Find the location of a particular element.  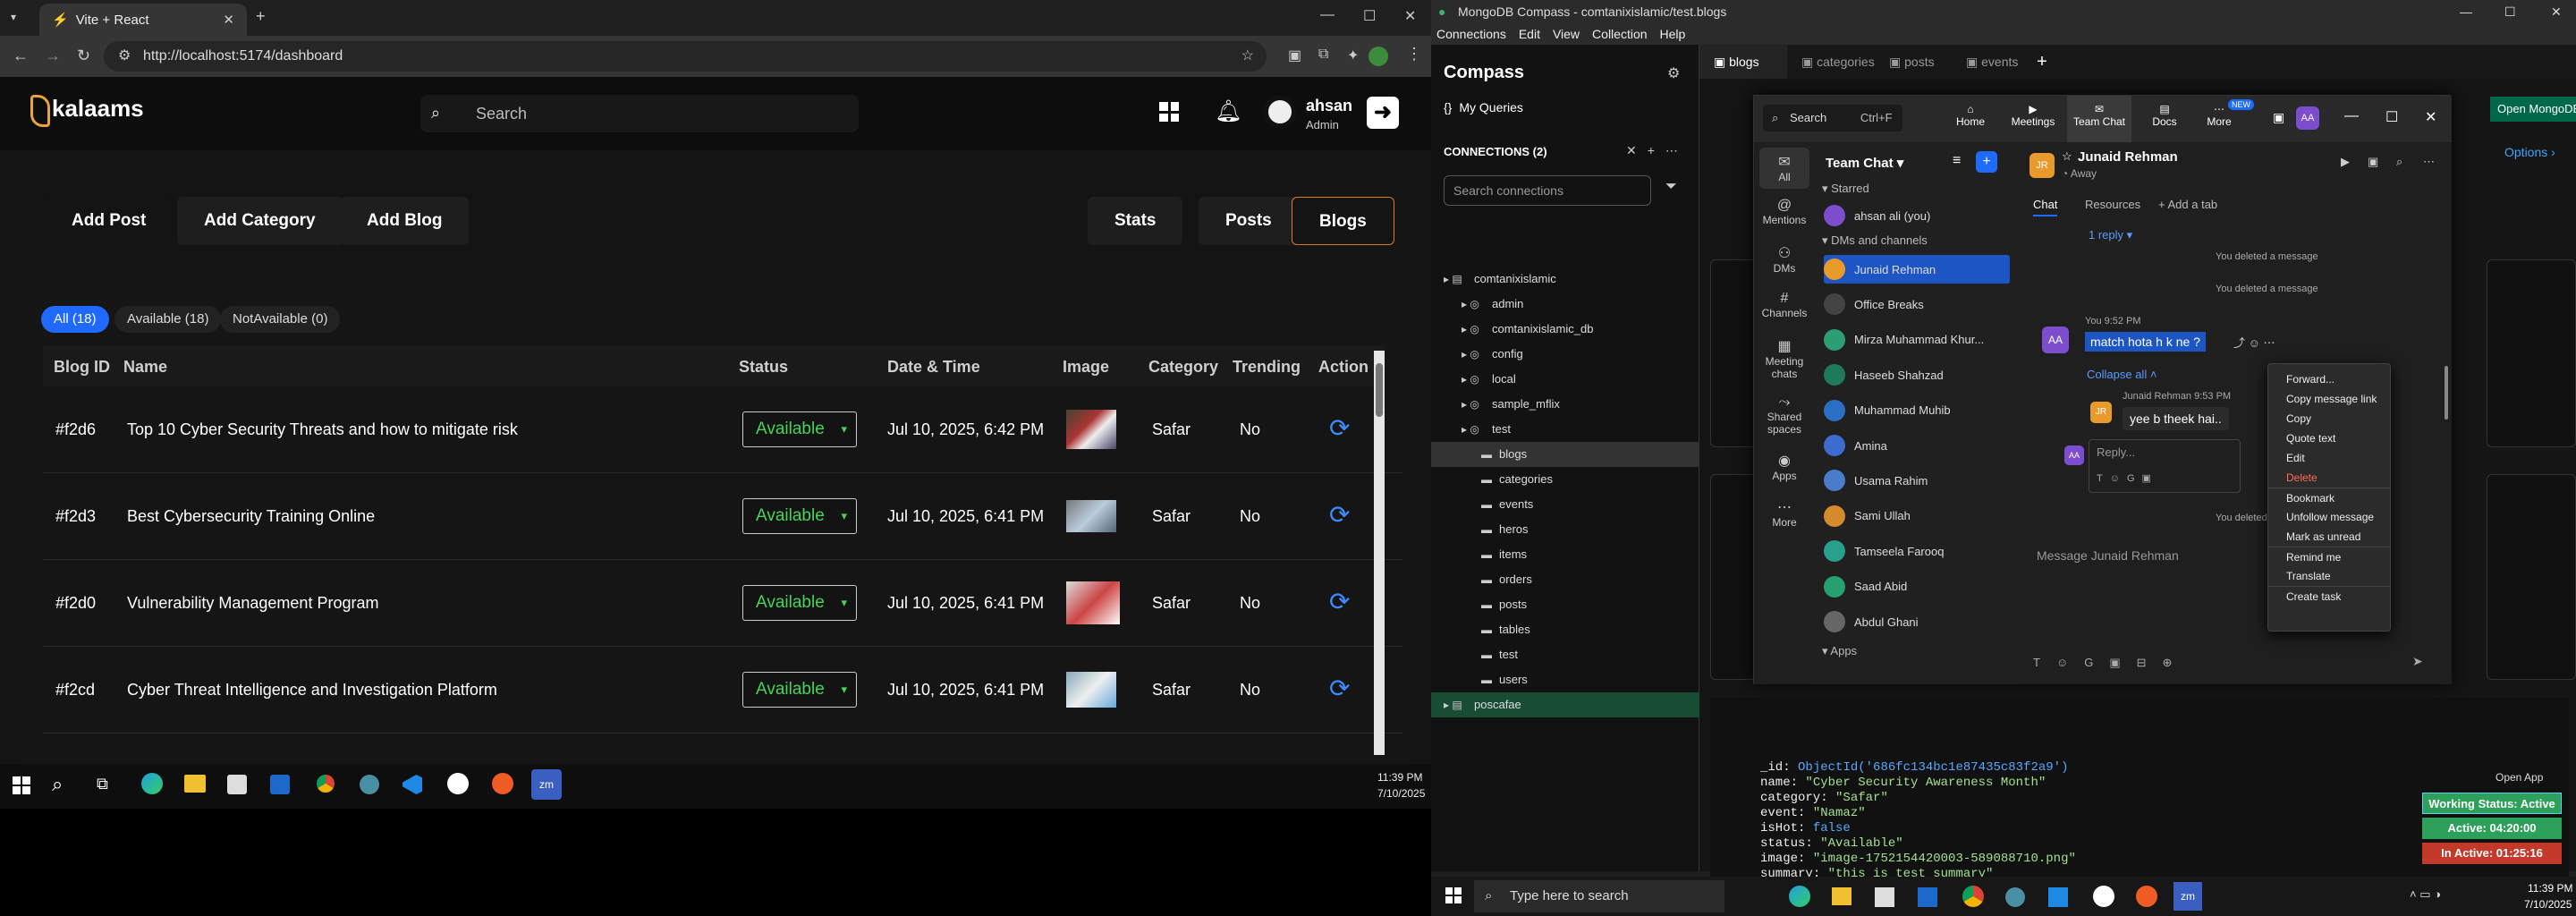

tree-collection: ▬ events is located at coordinates (1565, 504).